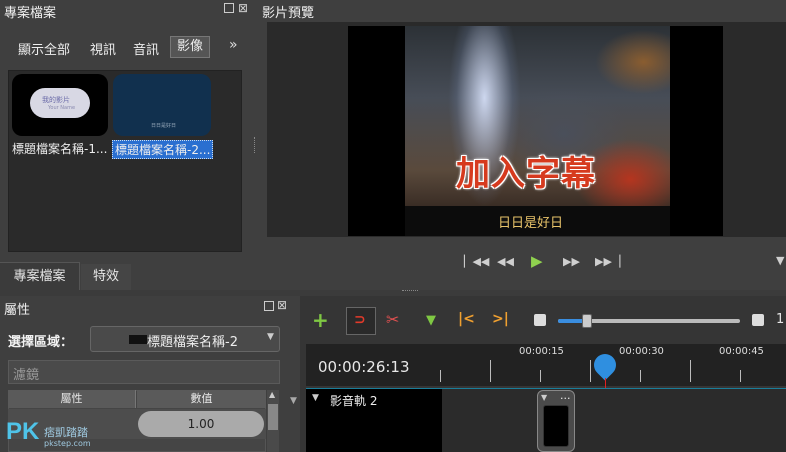 The width and height of the screenshot is (786, 452). I want to click on col-header-value-label: 數值, so click(201, 398).